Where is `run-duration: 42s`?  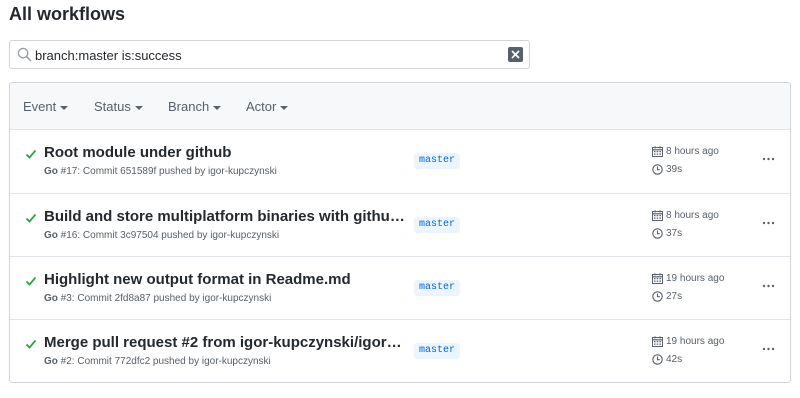 run-duration: 42s is located at coordinates (667, 359).